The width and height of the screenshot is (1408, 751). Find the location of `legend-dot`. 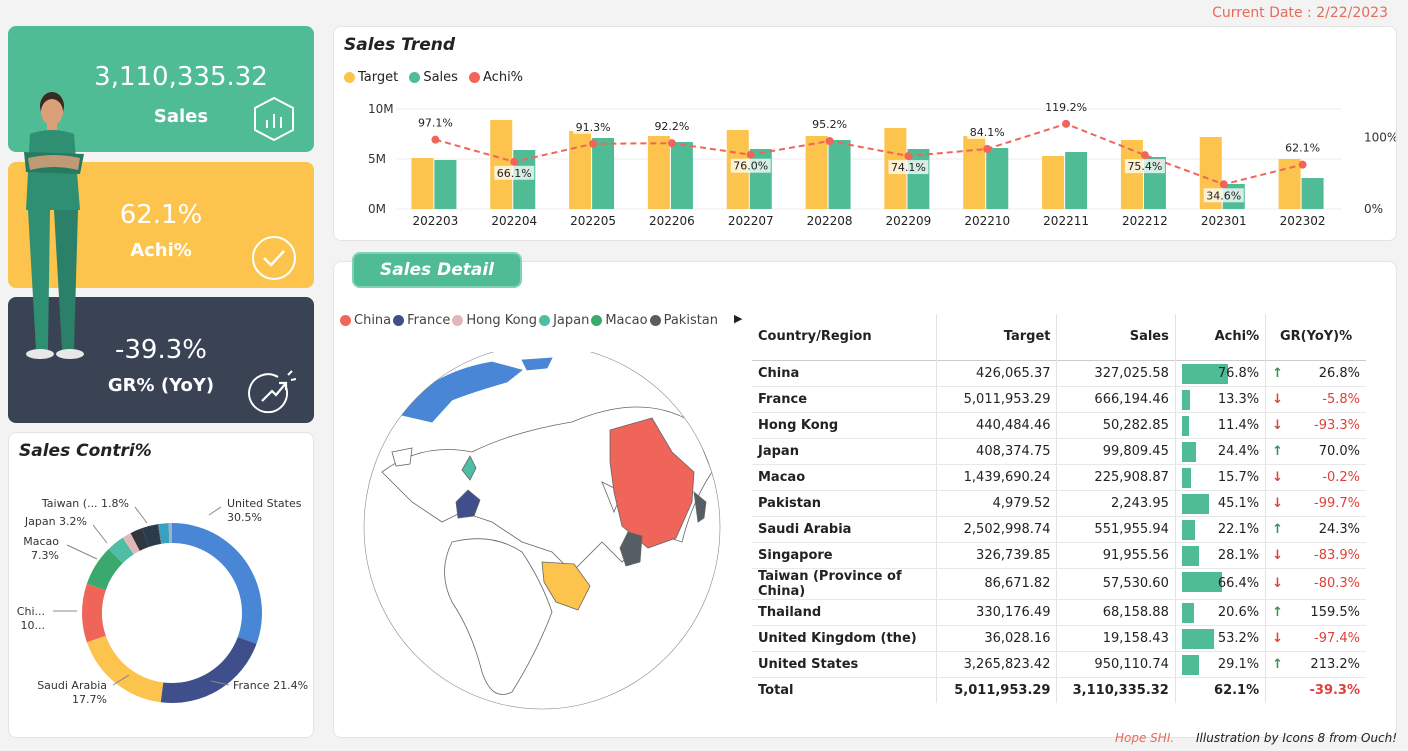

legend-dot is located at coordinates (399, 320).